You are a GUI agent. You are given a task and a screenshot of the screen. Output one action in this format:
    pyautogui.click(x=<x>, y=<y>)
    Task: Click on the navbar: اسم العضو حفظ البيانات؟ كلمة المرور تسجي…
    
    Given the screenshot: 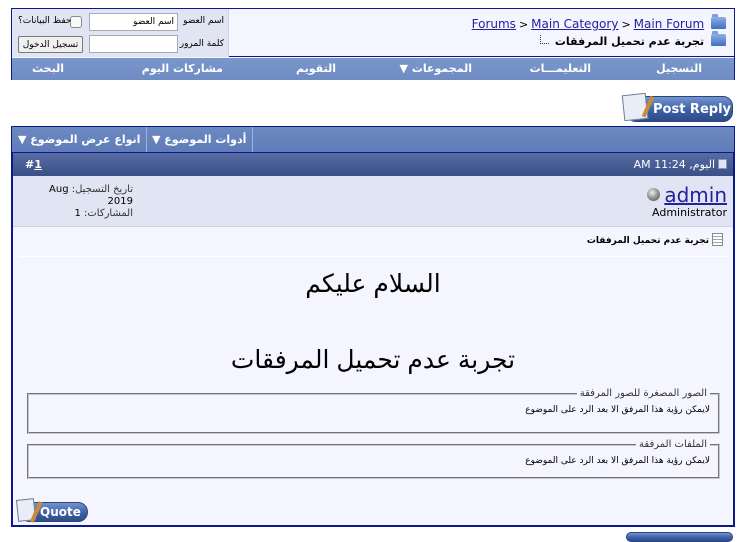 What is the action you would take?
    pyautogui.click(x=373, y=44)
    